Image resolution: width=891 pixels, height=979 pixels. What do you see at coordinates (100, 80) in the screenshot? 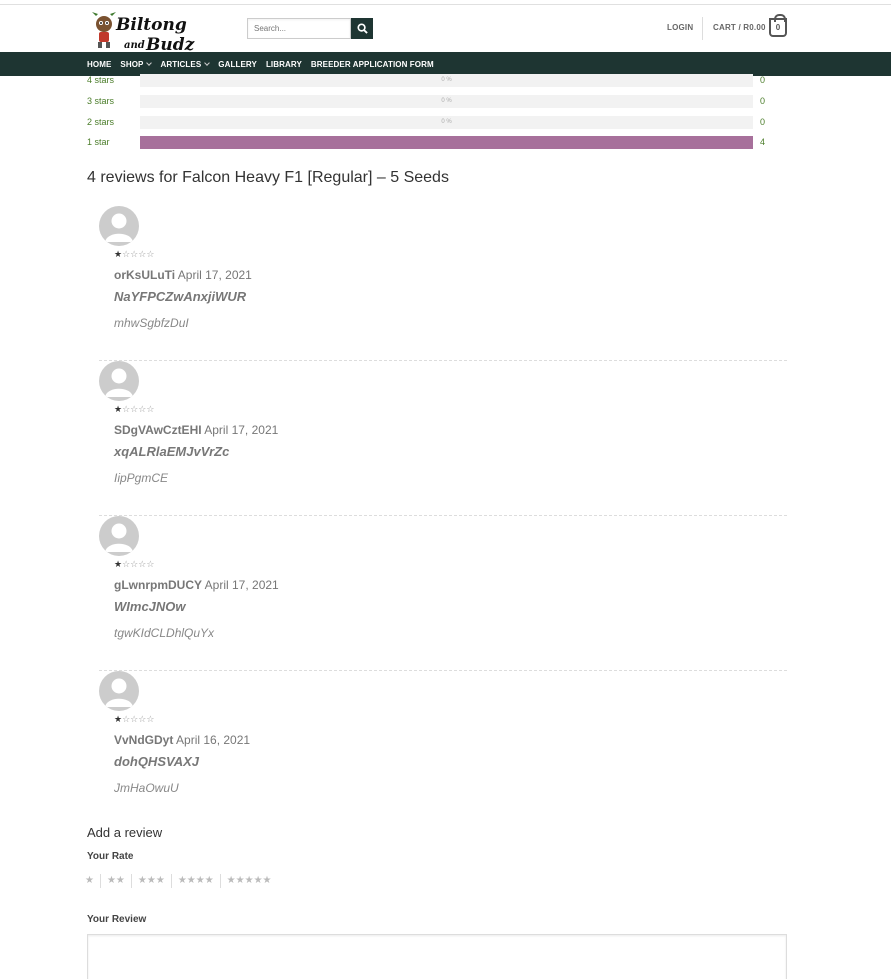
I see `rating-label: 4 stars` at bounding box center [100, 80].